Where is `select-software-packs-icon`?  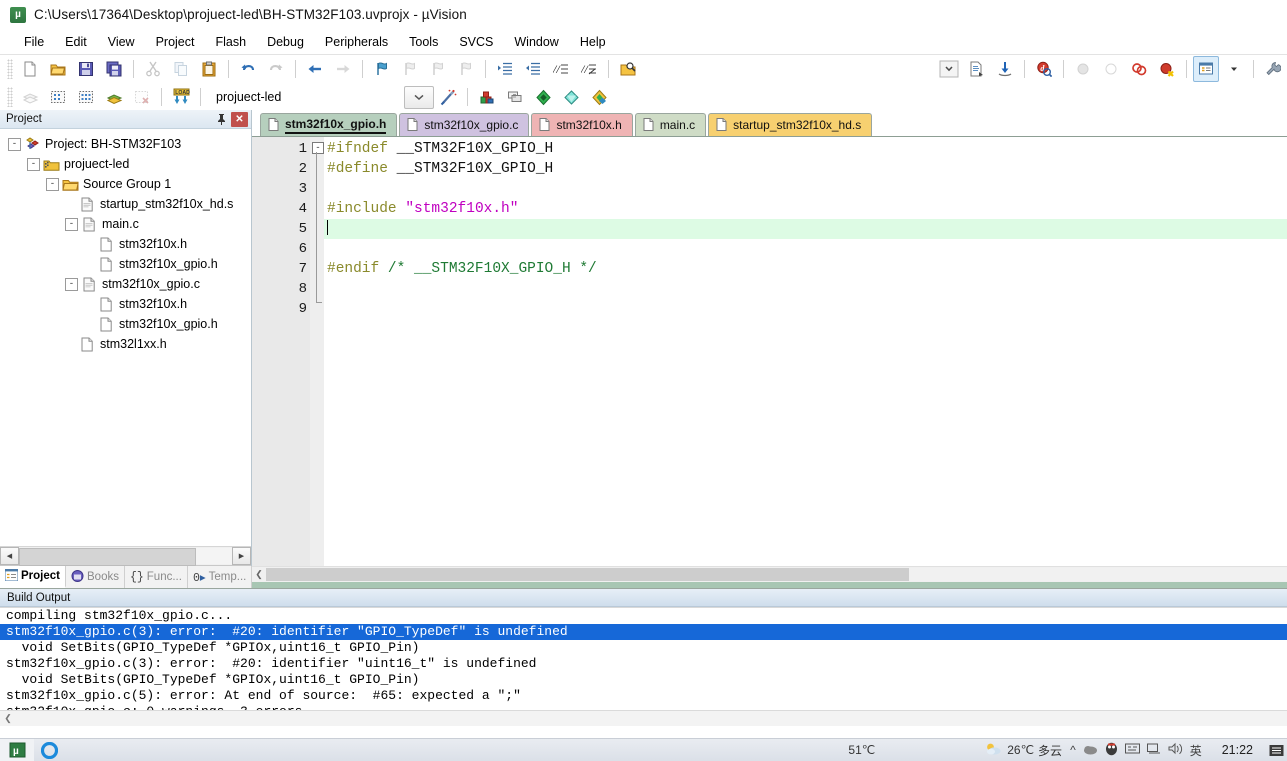
select-software-packs-icon is located at coordinates (599, 97).